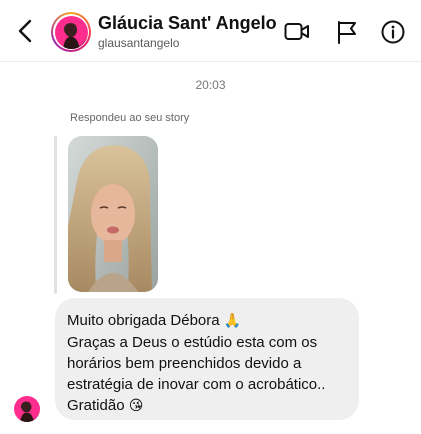 The height and width of the screenshot is (434, 421). Describe the element at coordinates (184, 363) in the screenshot. I see `message-line: horários bem preenchidos devido a` at that location.